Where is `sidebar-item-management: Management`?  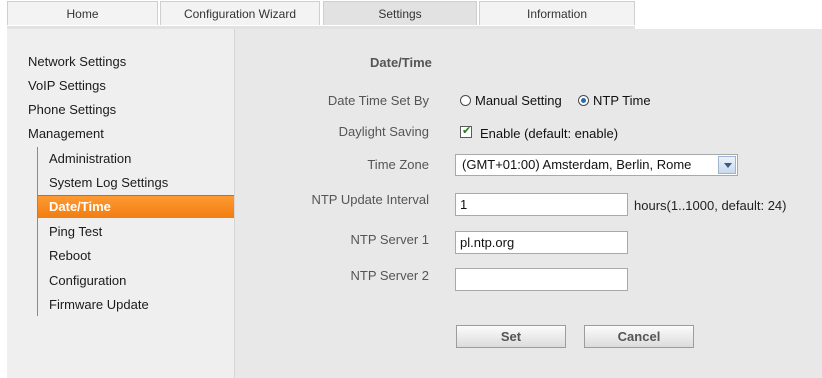 sidebar-item-management: Management is located at coordinates (66, 133).